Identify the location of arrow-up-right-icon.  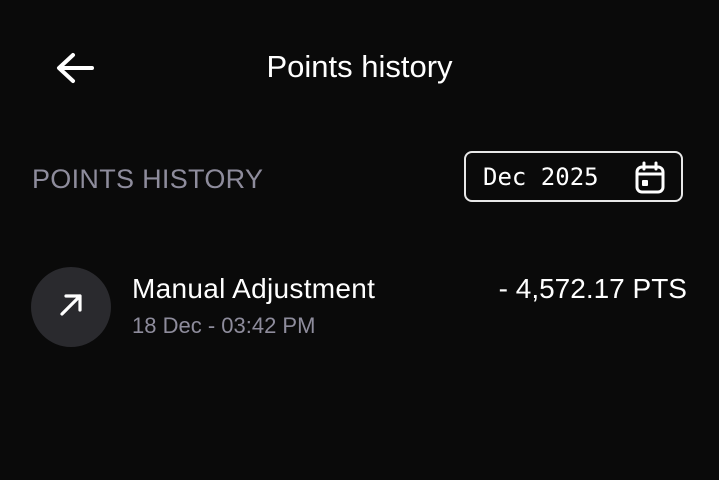
(71, 307).